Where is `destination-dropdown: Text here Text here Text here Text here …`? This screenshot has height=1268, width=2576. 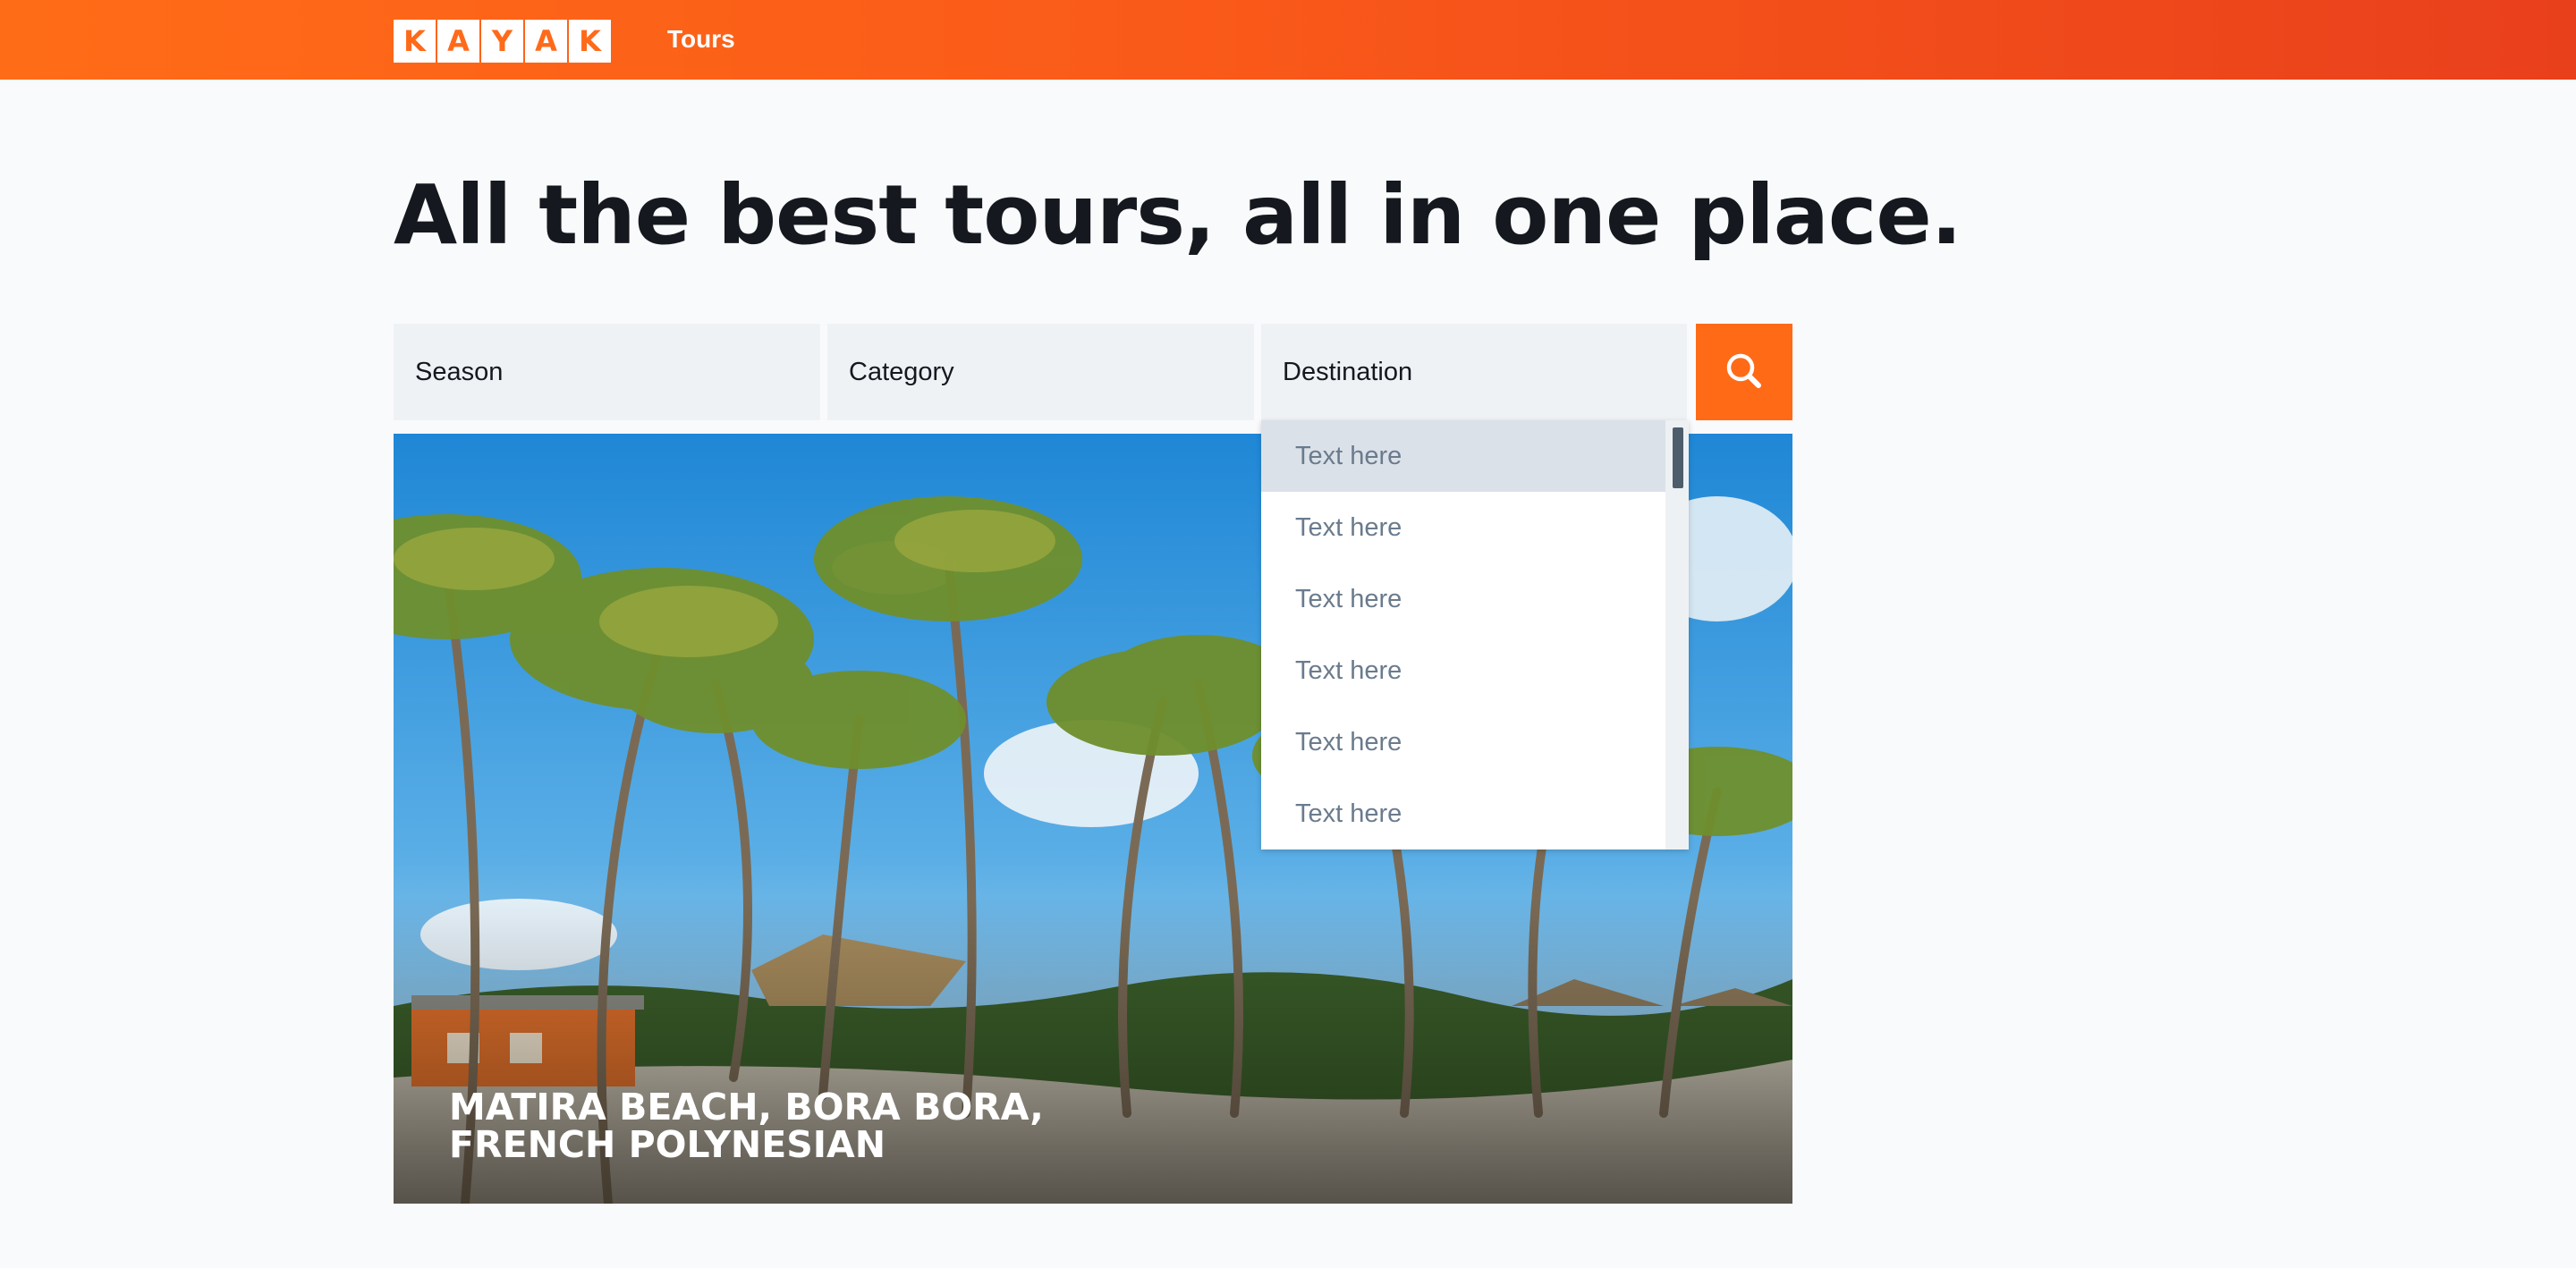
destination-dropdown: Text here Text here Text here Text here … is located at coordinates (1475, 635).